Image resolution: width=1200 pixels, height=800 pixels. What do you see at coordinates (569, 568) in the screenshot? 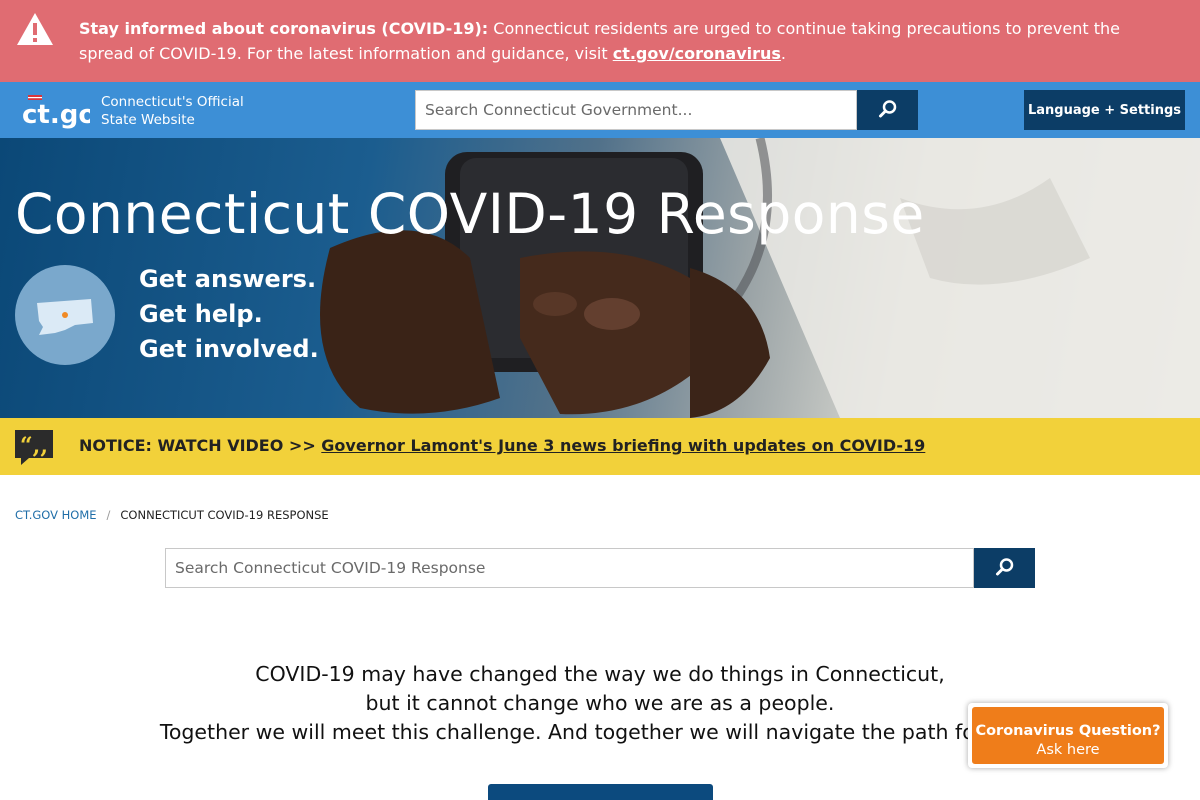
I see `page-search-input` at bounding box center [569, 568].